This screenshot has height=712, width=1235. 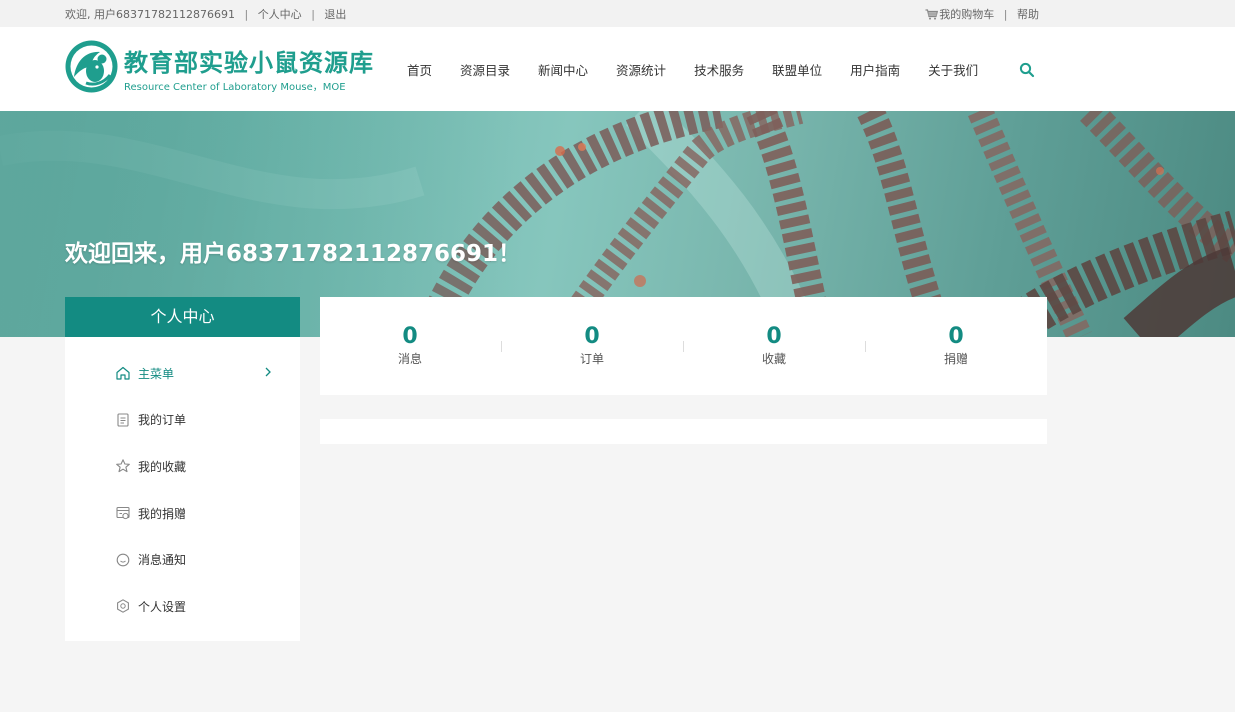 What do you see at coordinates (268, 372) in the screenshot?
I see `chevron-right-icon` at bounding box center [268, 372].